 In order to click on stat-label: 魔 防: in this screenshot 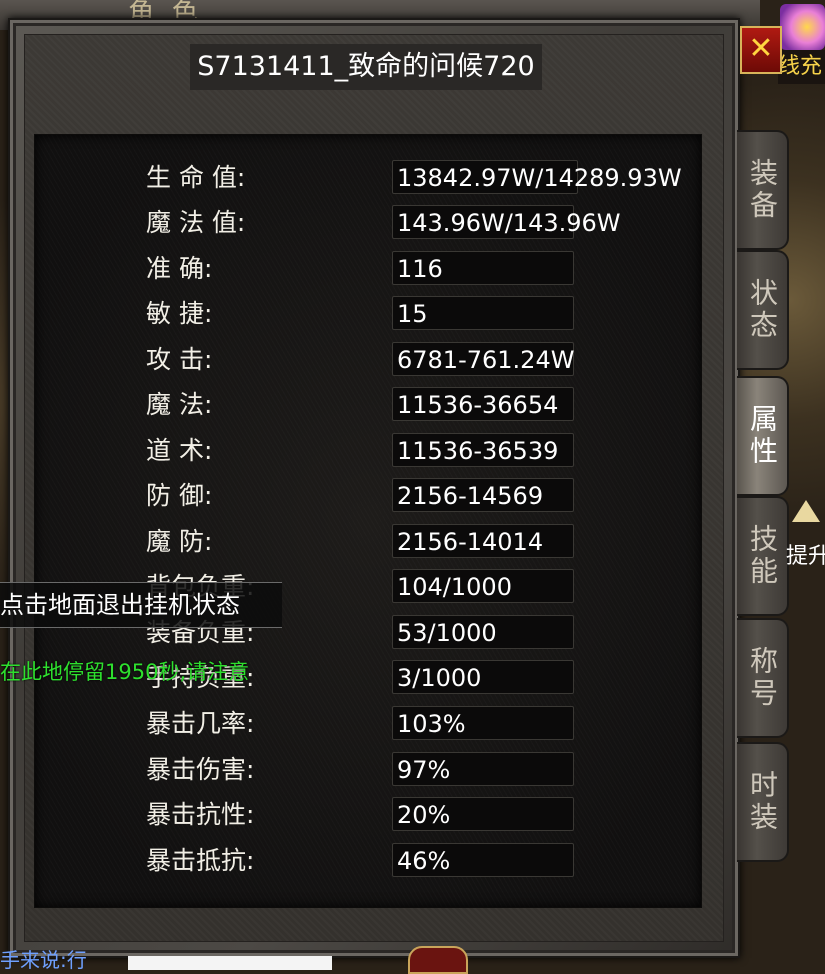, I will do `click(179, 541)`.